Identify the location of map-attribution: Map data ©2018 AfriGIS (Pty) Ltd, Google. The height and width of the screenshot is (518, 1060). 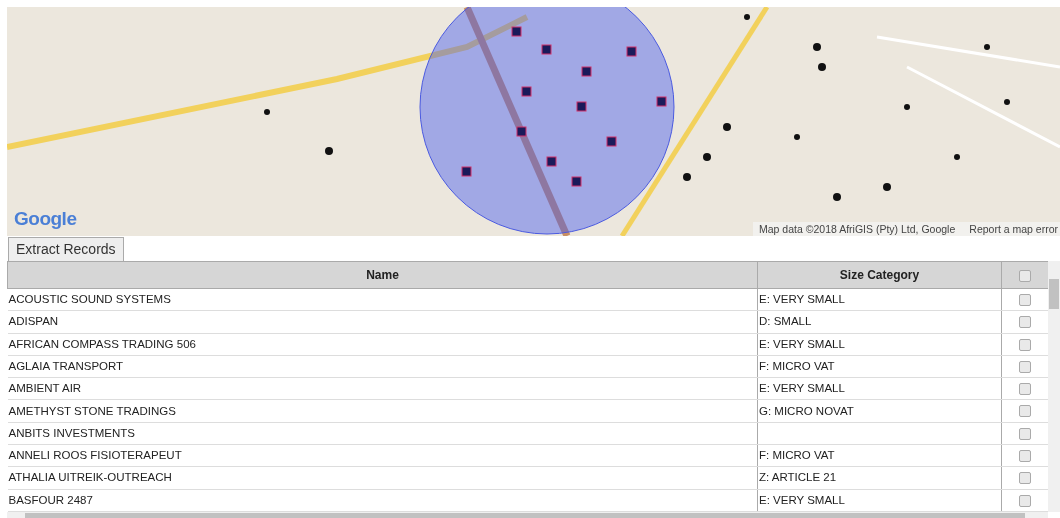
(857, 229).